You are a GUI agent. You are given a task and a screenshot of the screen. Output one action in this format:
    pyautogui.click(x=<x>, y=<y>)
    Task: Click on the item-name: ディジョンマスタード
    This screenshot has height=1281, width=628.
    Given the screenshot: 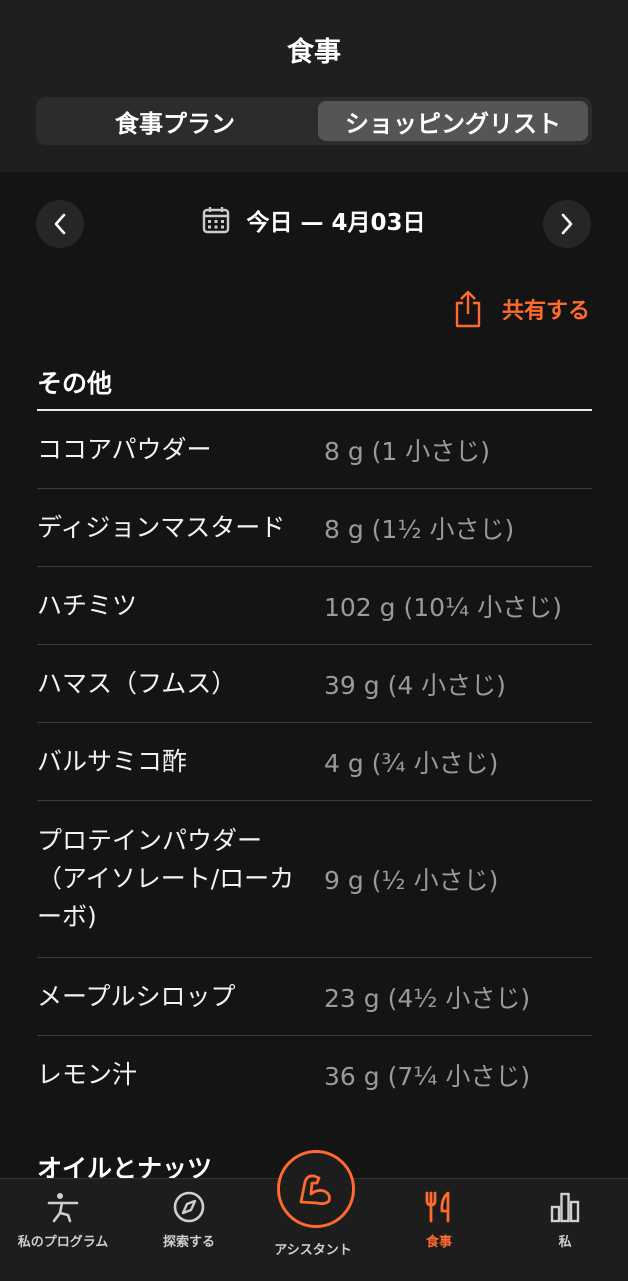 What is the action you would take?
    pyautogui.click(x=161, y=527)
    